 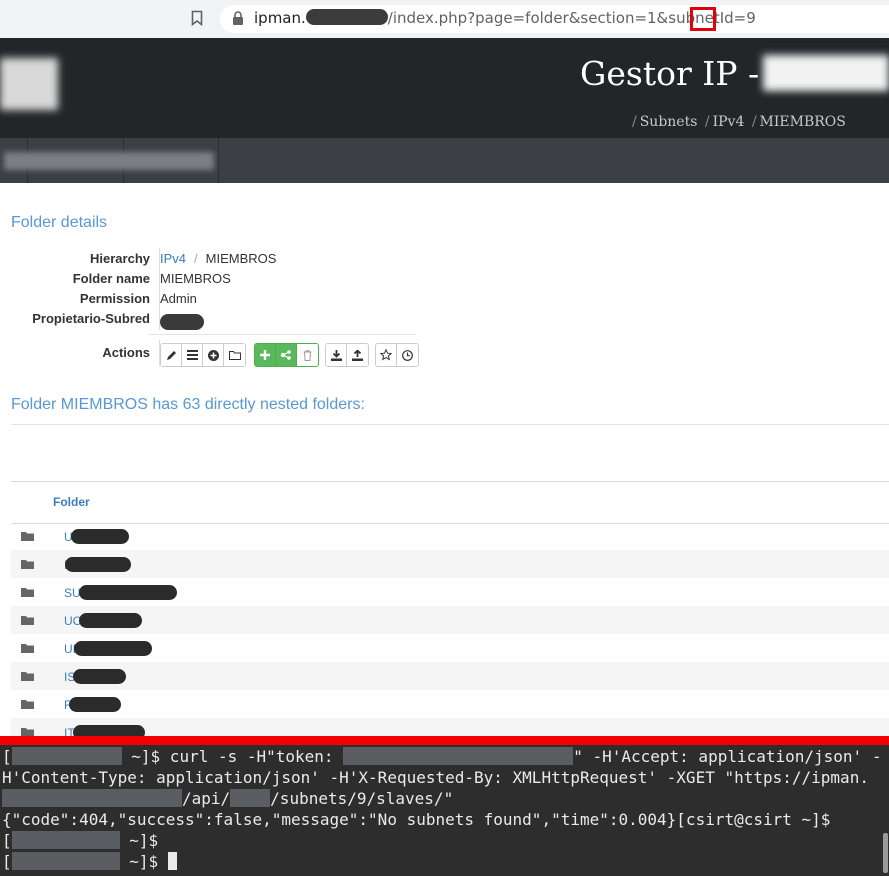 I want to click on add-button, so click(x=265, y=355).